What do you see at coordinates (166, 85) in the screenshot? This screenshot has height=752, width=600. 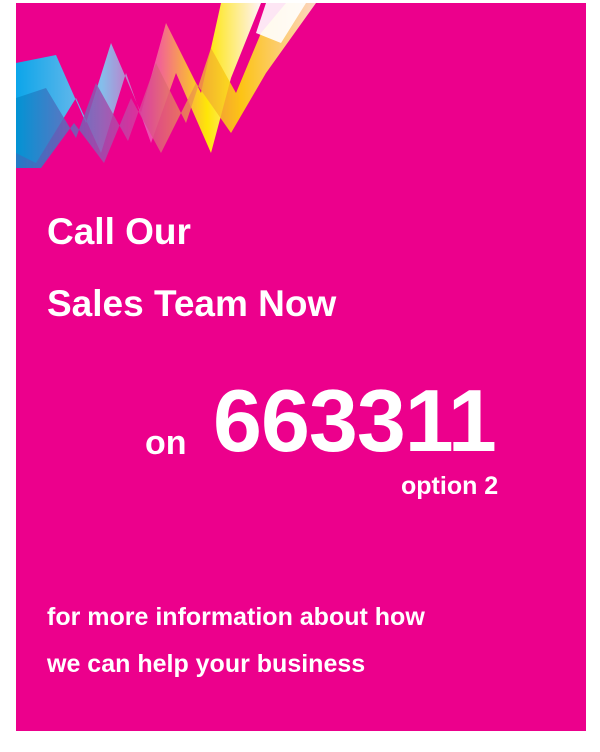 I see `multicolor-ribbon-icon` at bounding box center [166, 85].